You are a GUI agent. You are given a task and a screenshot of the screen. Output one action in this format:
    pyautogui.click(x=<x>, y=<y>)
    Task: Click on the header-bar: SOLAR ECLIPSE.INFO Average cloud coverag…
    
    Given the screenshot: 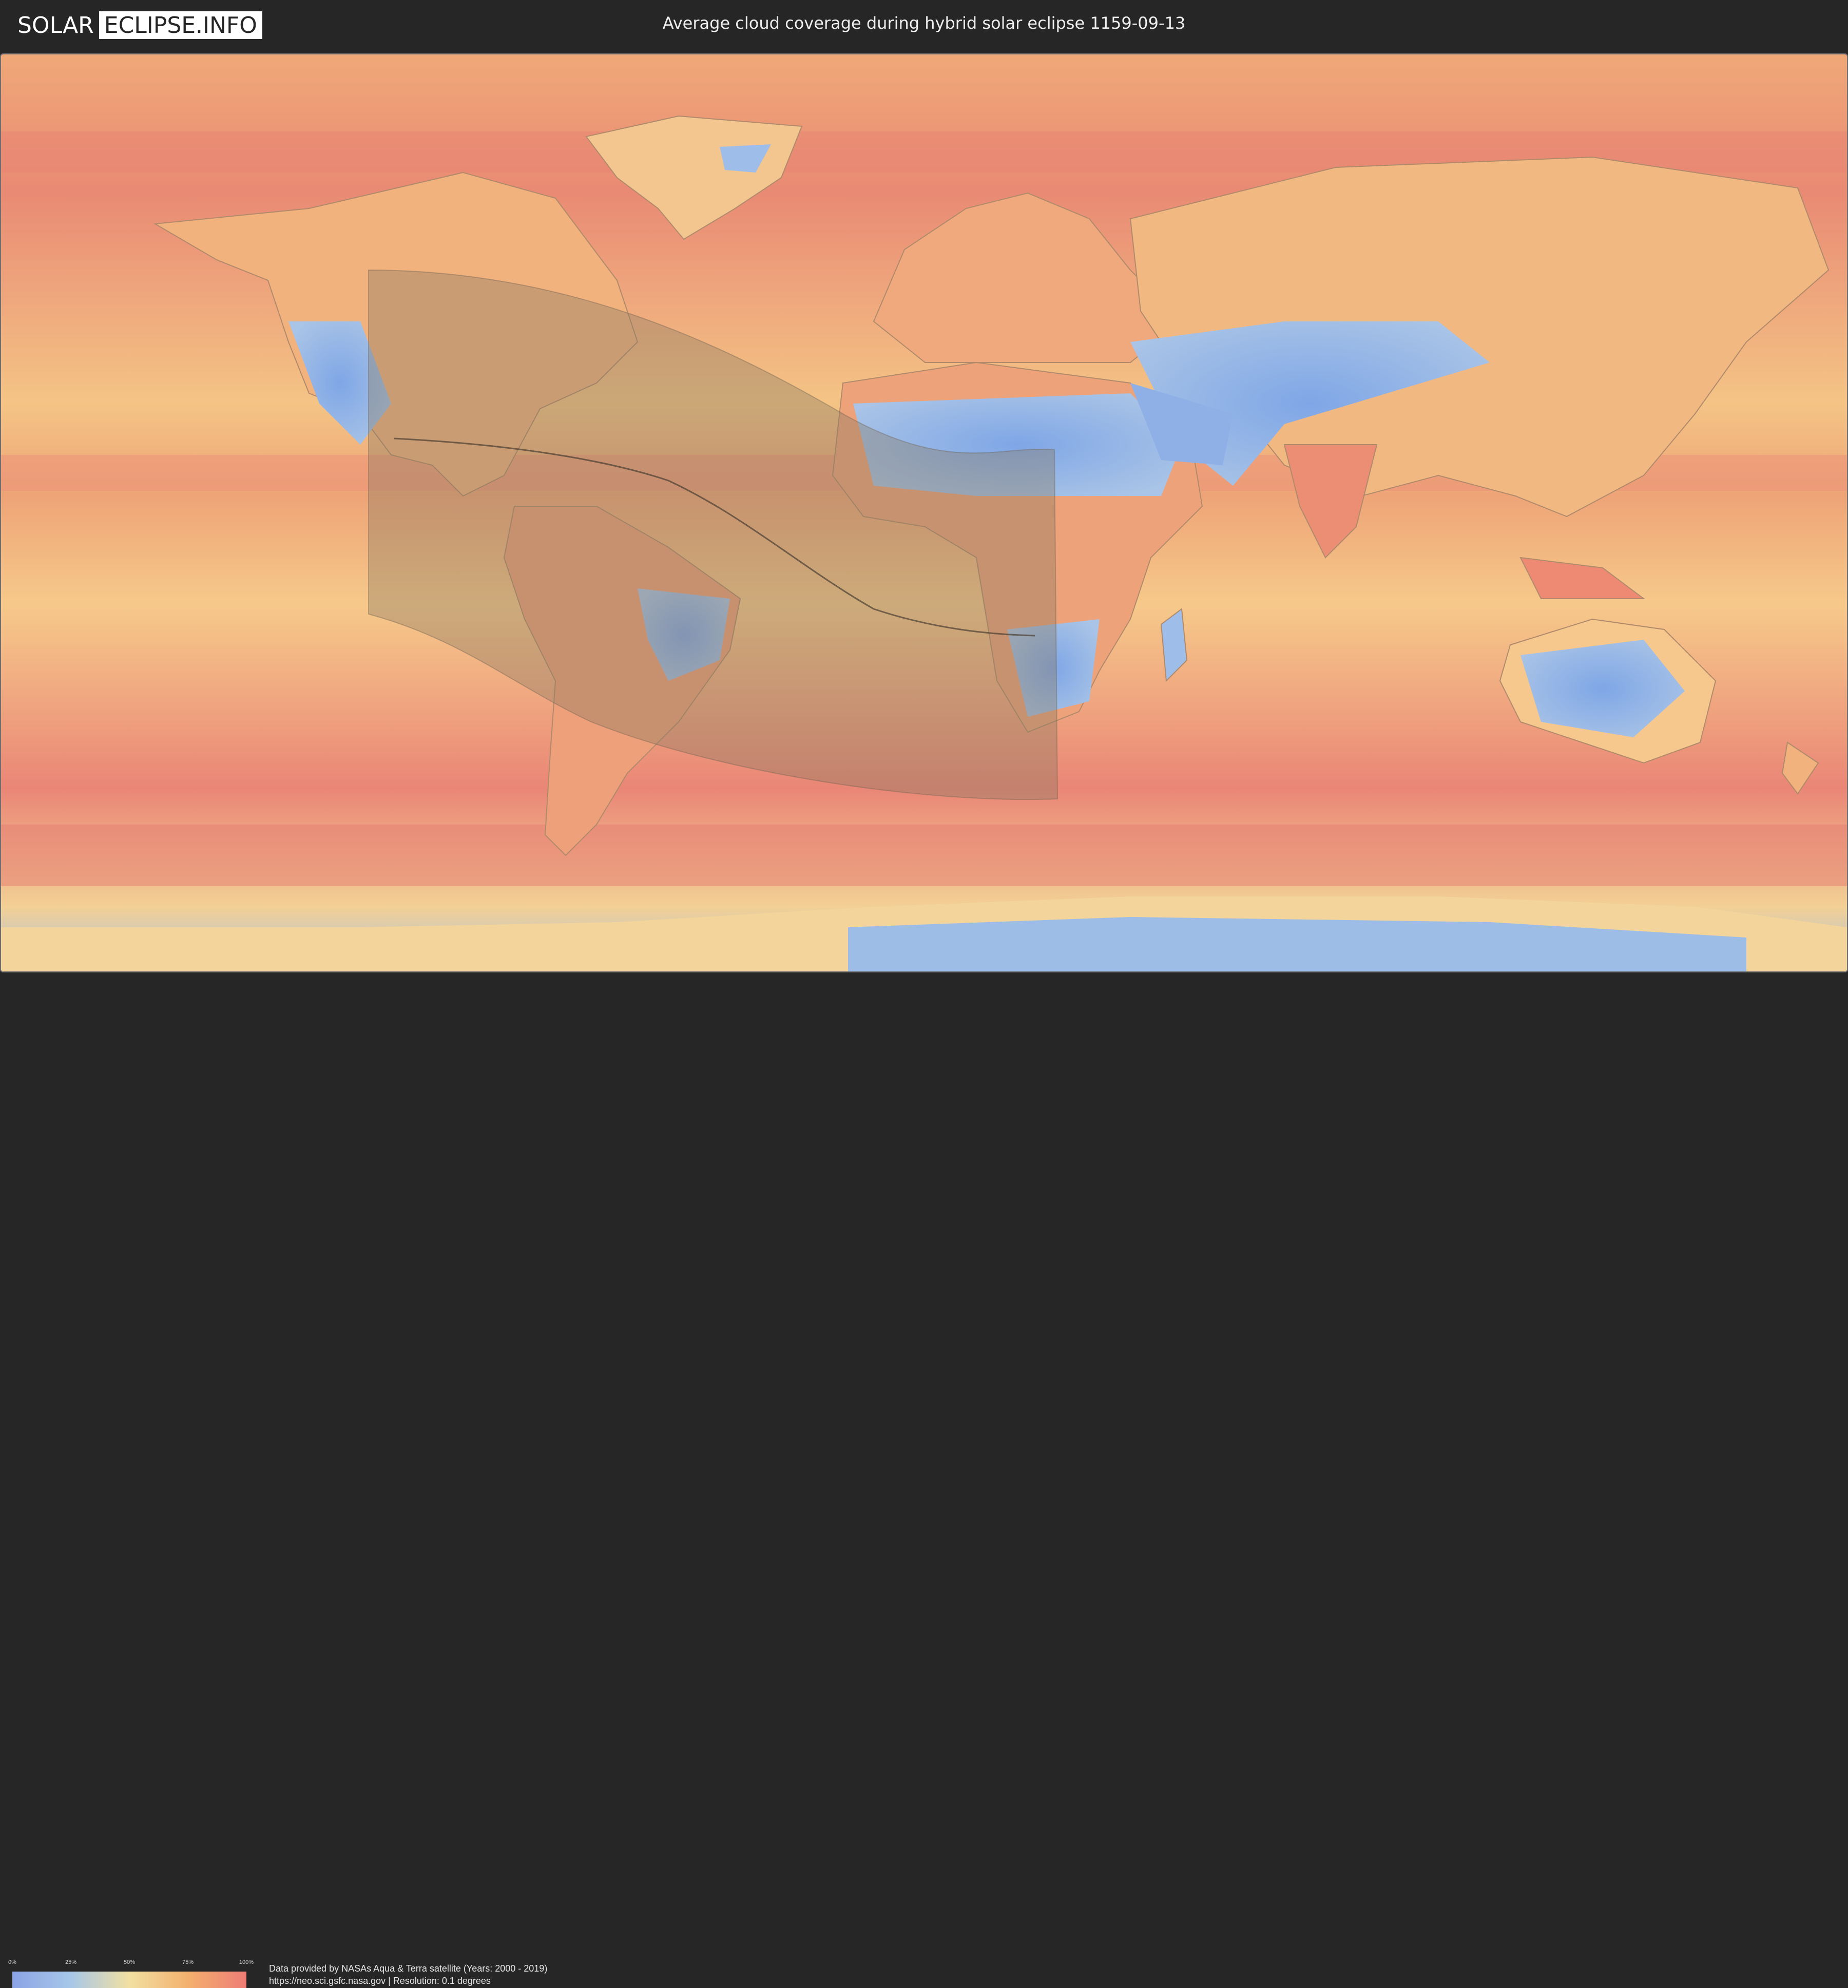 What is the action you would take?
    pyautogui.click(x=924, y=26)
    